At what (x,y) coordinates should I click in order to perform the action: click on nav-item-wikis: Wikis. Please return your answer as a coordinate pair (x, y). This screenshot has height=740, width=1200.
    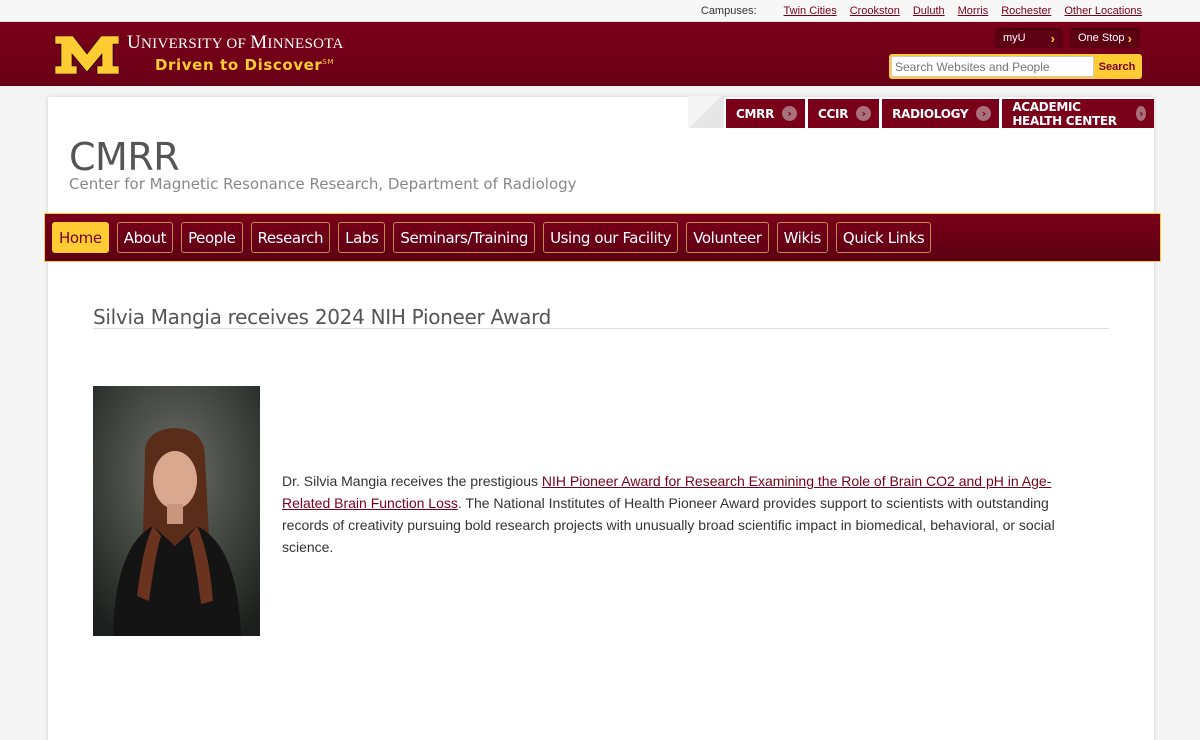
    Looking at the image, I should click on (802, 237).